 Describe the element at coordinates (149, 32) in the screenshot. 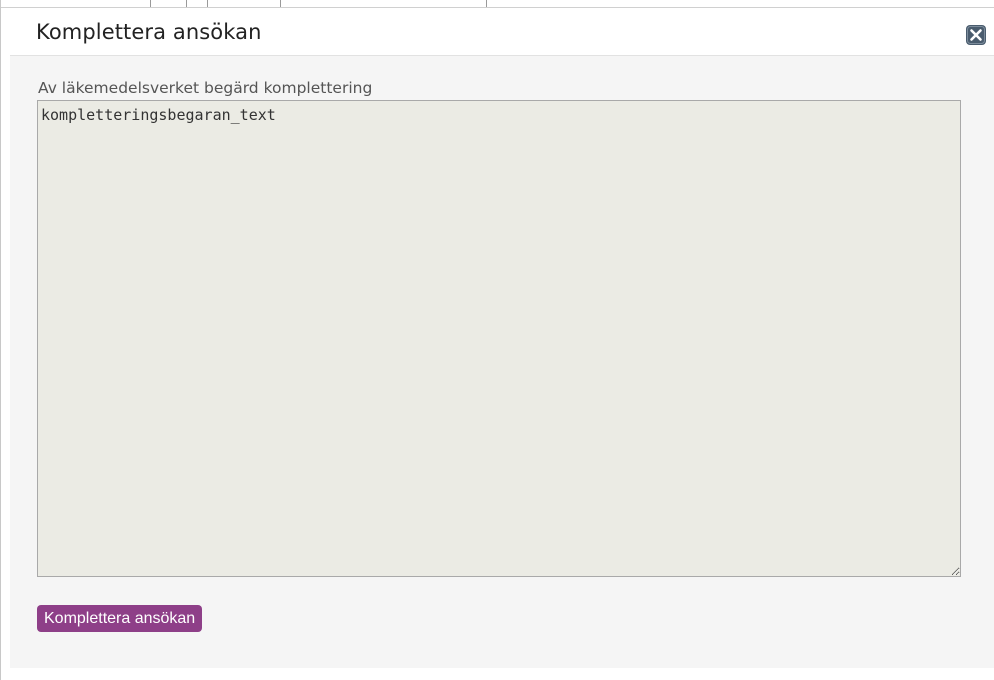

I see `dialog-title: Komplettera ansökan` at that location.